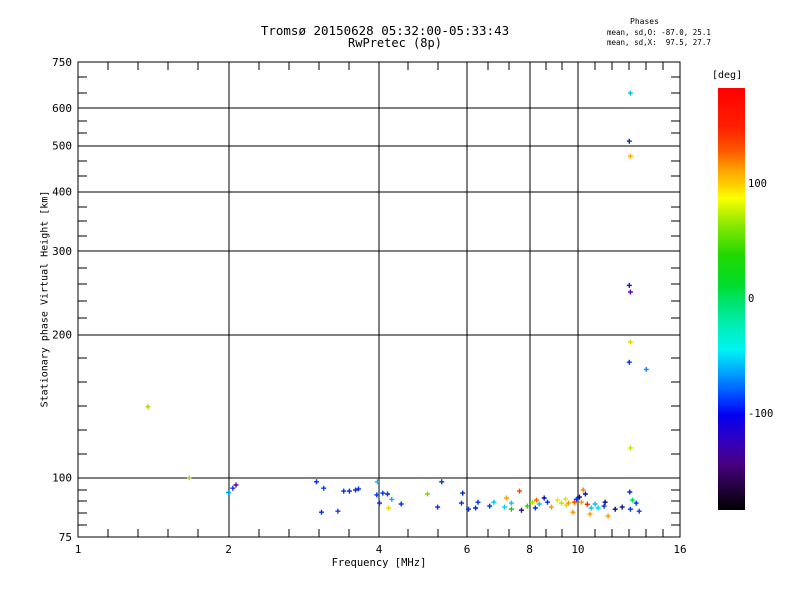  What do you see at coordinates (577, 549) in the screenshot?
I see `svg-text: 10` at bounding box center [577, 549].